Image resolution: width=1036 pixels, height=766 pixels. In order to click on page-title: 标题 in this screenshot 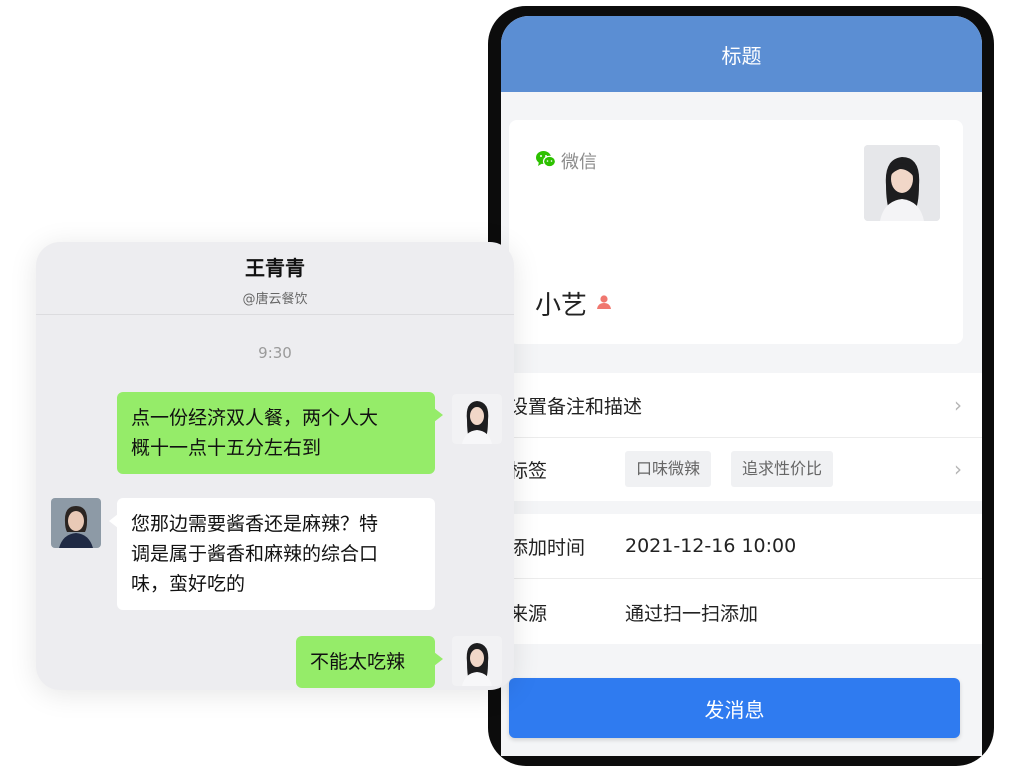, I will do `click(741, 55)`.